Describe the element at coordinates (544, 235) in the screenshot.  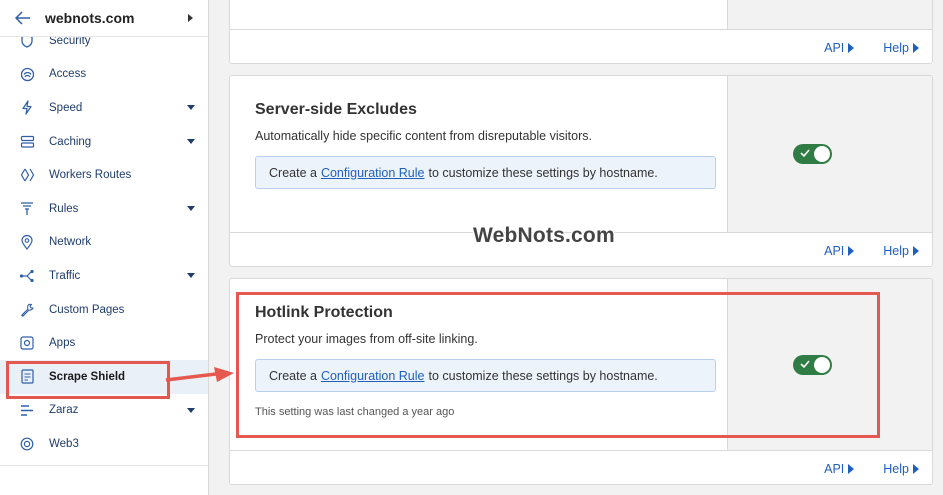
I see `watermark: WebNots.com` at that location.